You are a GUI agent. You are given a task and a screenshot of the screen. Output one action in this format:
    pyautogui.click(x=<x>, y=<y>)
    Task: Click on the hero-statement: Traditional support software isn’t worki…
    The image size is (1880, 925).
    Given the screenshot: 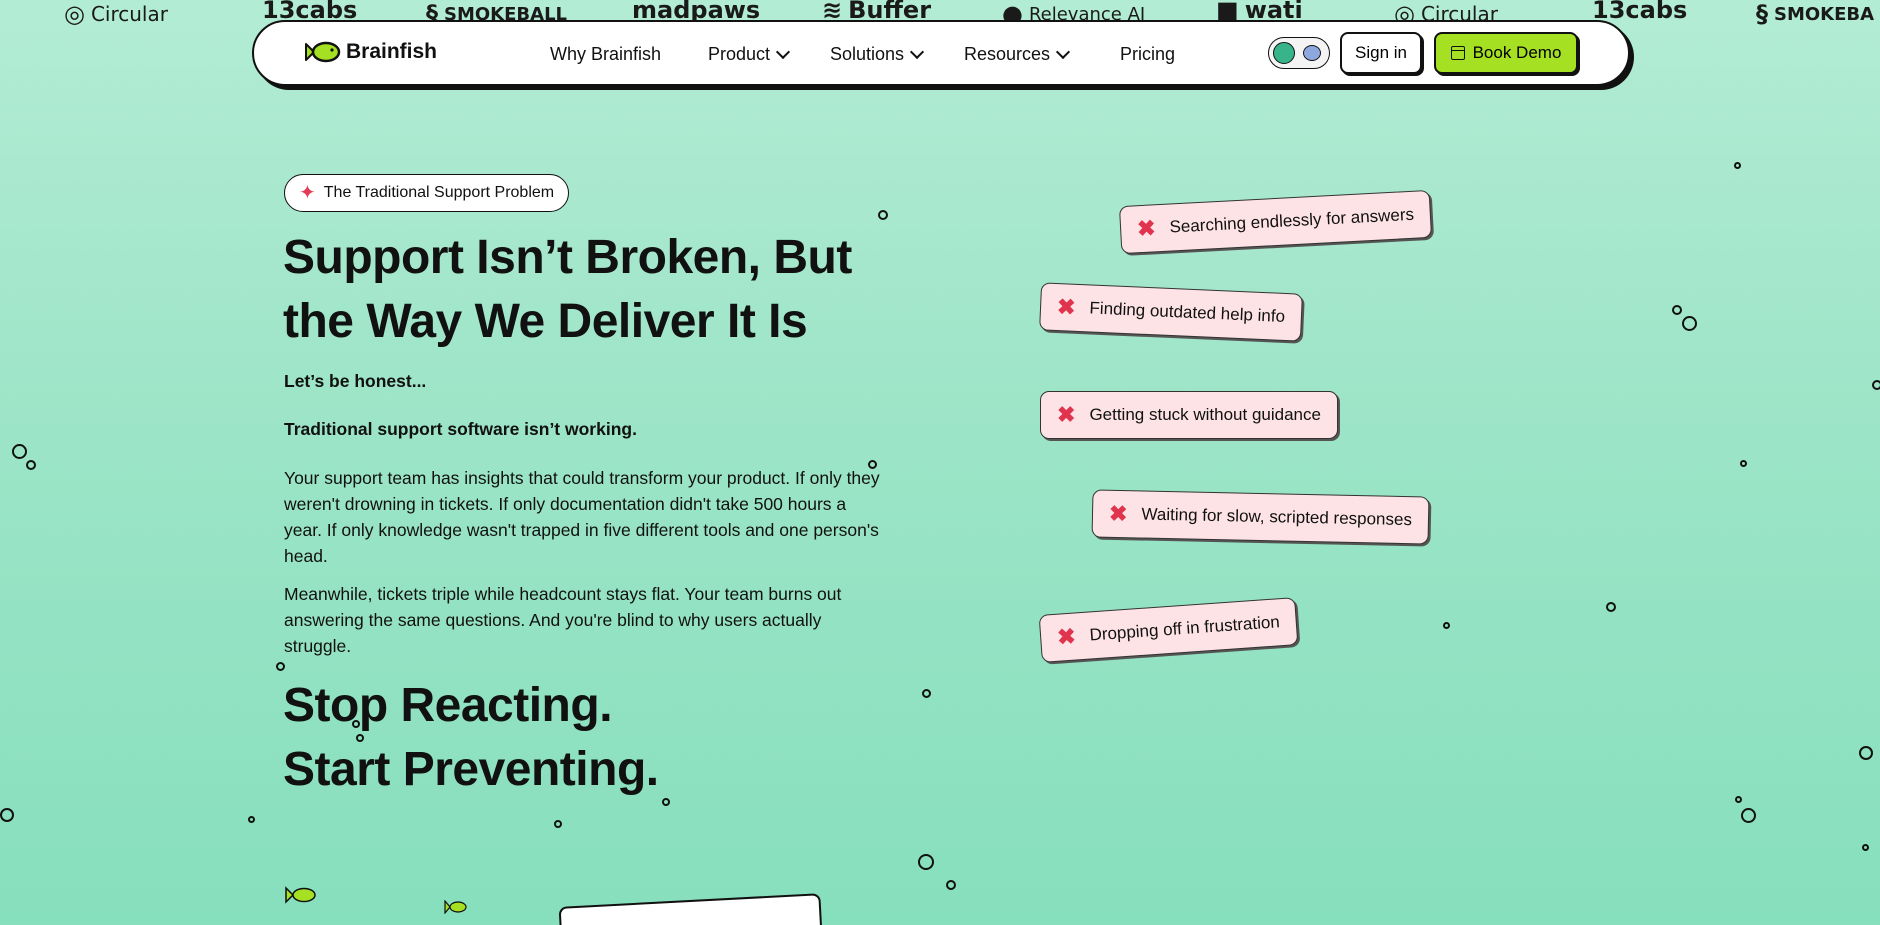 What is the action you would take?
    pyautogui.click(x=460, y=429)
    